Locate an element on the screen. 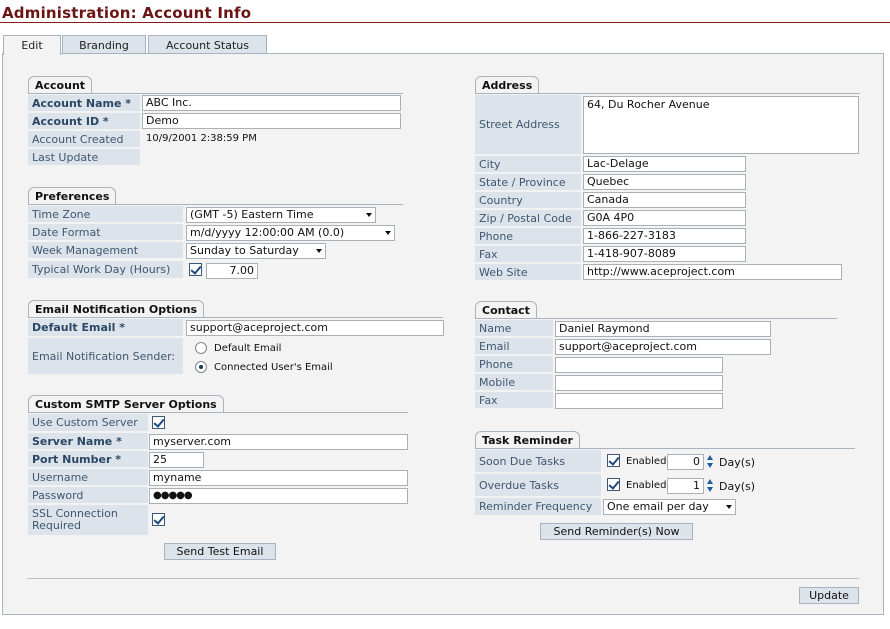 This screenshot has width=890, height=629. soon-due-enabled-checkbox is located at coordinates (613, 460).